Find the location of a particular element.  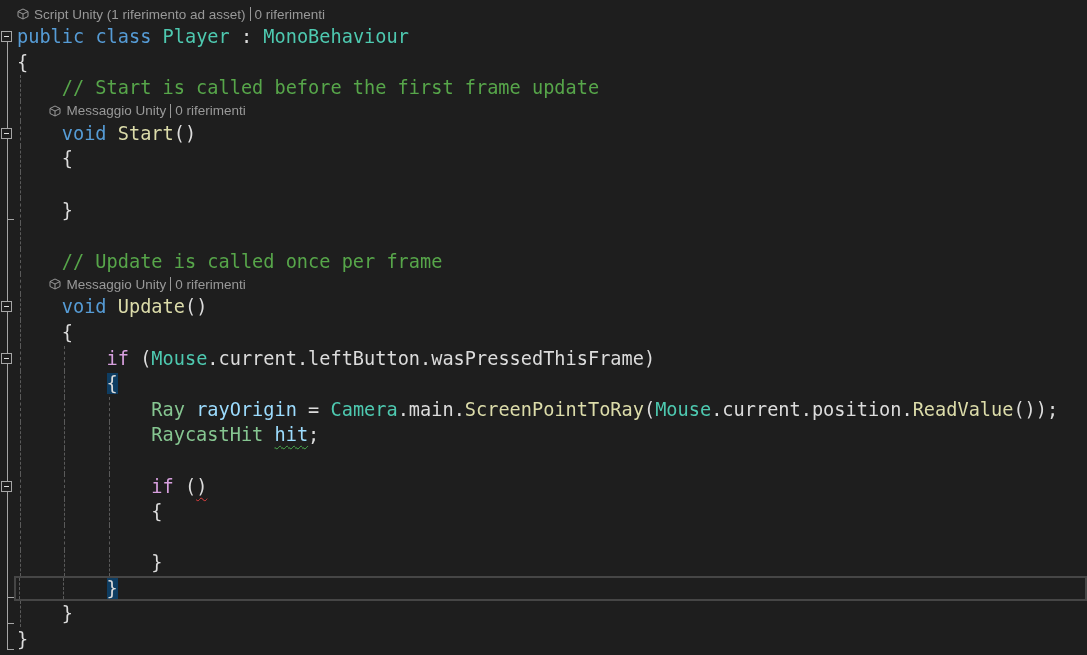

code-line: void Update() is located at coordinates (134, 307).